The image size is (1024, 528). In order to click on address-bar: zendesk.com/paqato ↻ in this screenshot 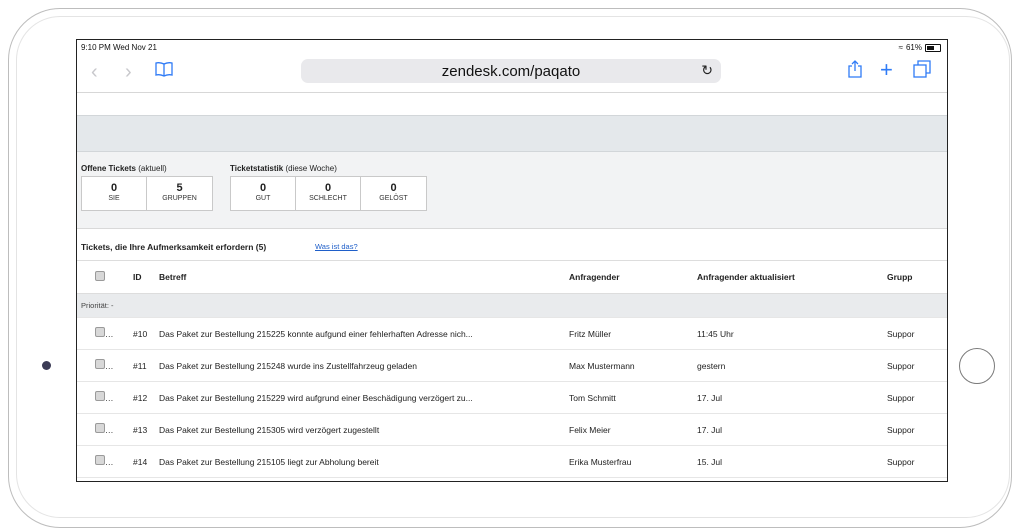, I will do `click(511, 71)`.